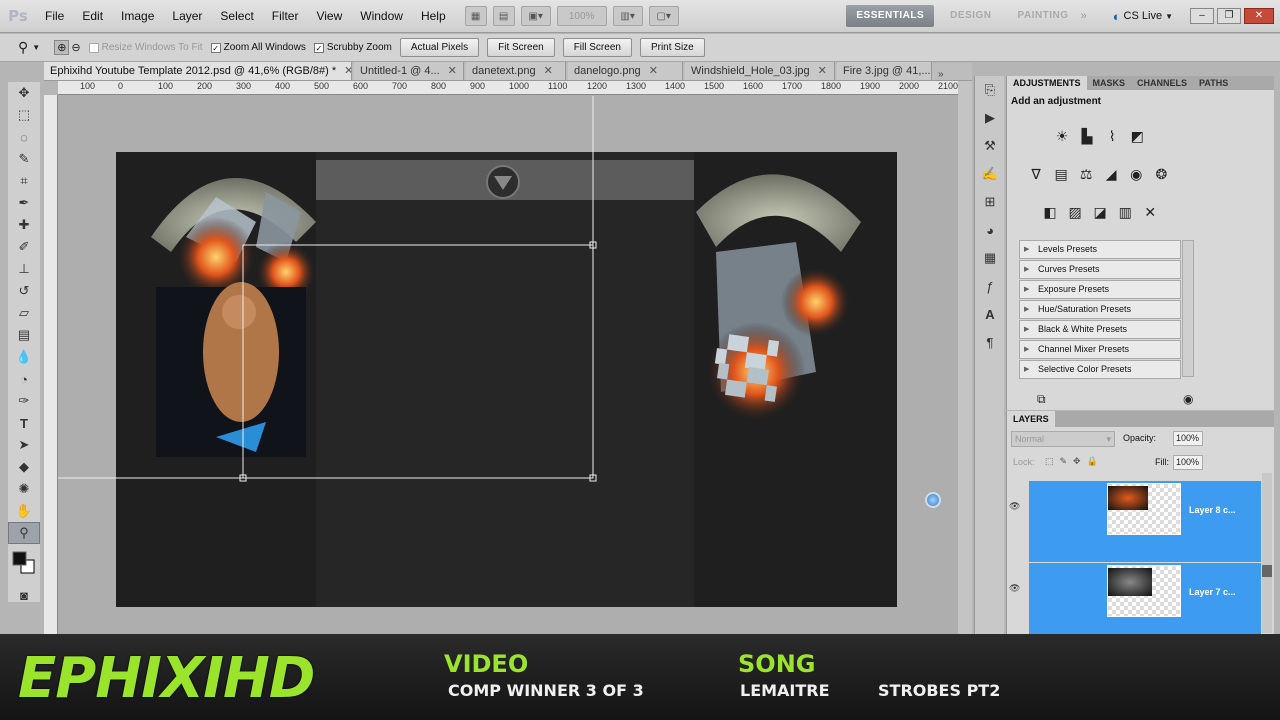 The width and height of the screenshot is (1280, 720). I want to click on preset-curves: Curves Presets, so click(1100, 269).